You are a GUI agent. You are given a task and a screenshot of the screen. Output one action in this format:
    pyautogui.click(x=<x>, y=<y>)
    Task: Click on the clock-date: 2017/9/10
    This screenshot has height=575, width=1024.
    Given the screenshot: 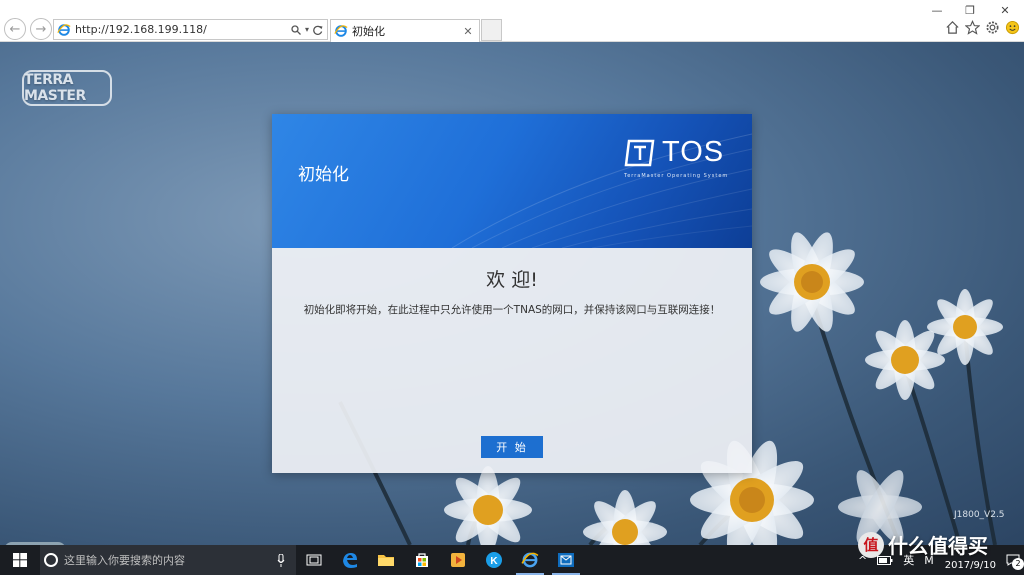 What is the action you would take?
    pyautogui.click(x=970, y=565)
    